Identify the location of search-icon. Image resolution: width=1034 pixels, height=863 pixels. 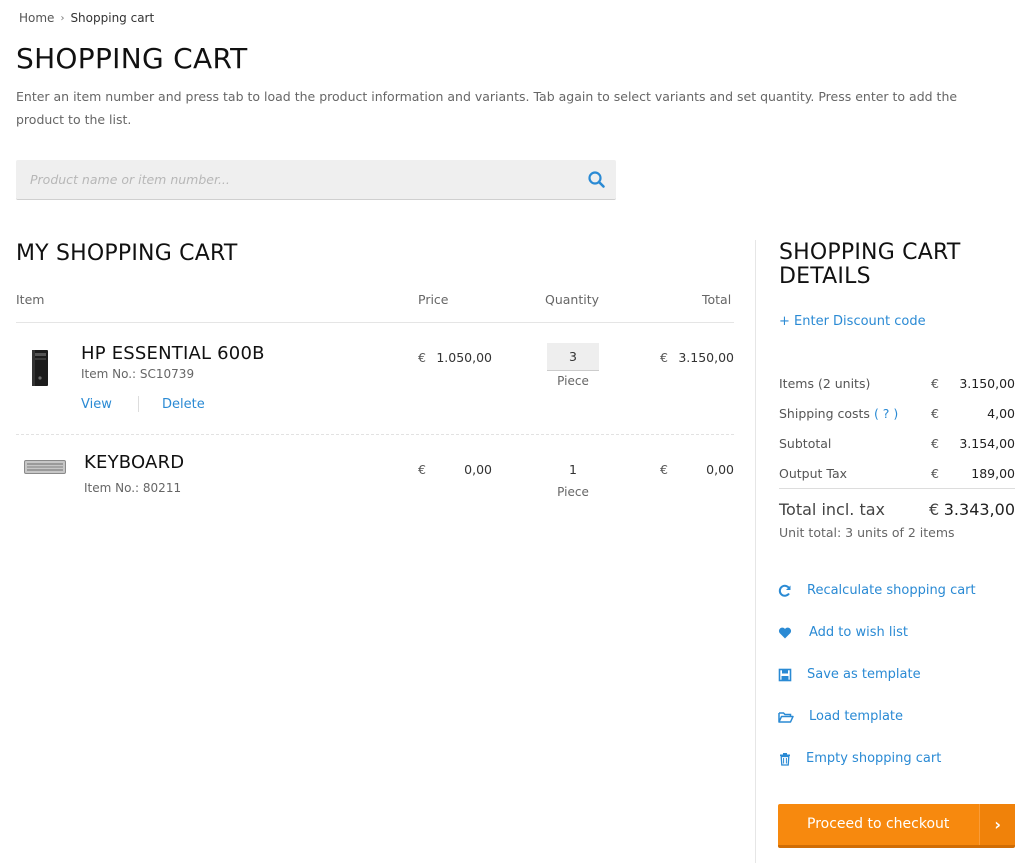
(597, 180).